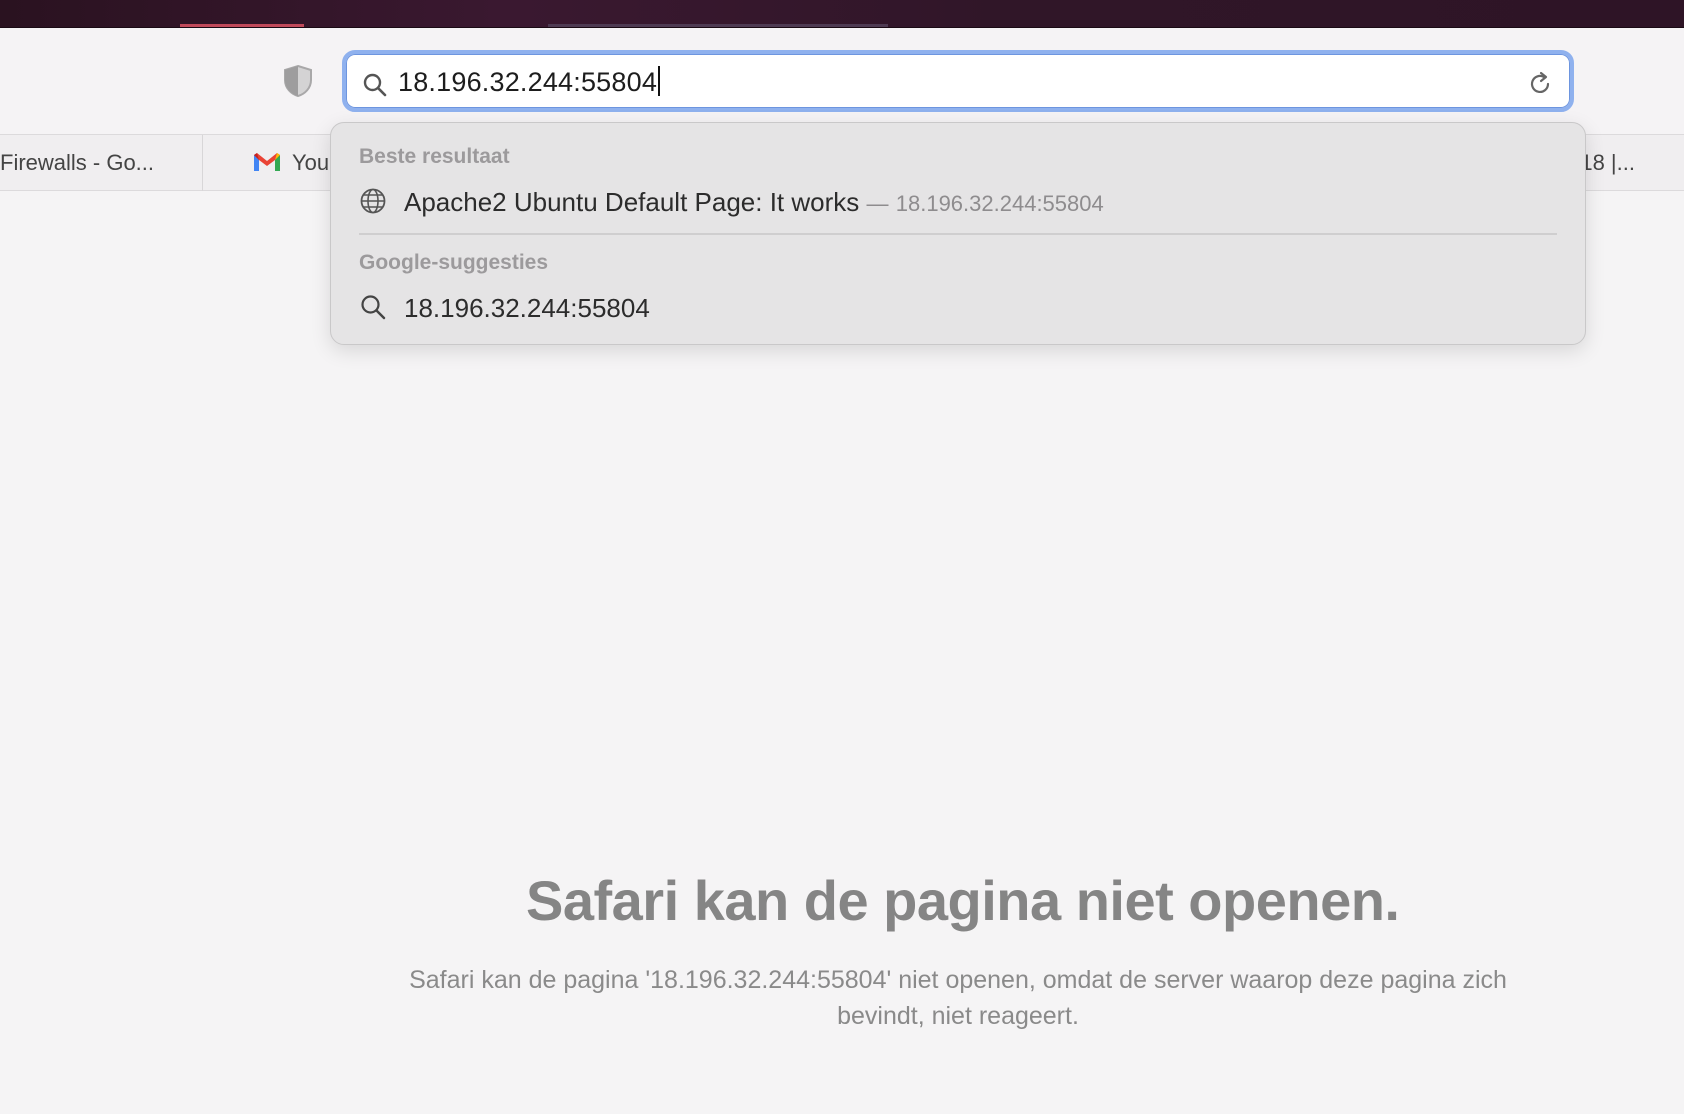 The image size is (1684, 1114). Describe the element at coordinates (290, 163) in the screenshot. I see `favorite-item-gmail: You` at that location.